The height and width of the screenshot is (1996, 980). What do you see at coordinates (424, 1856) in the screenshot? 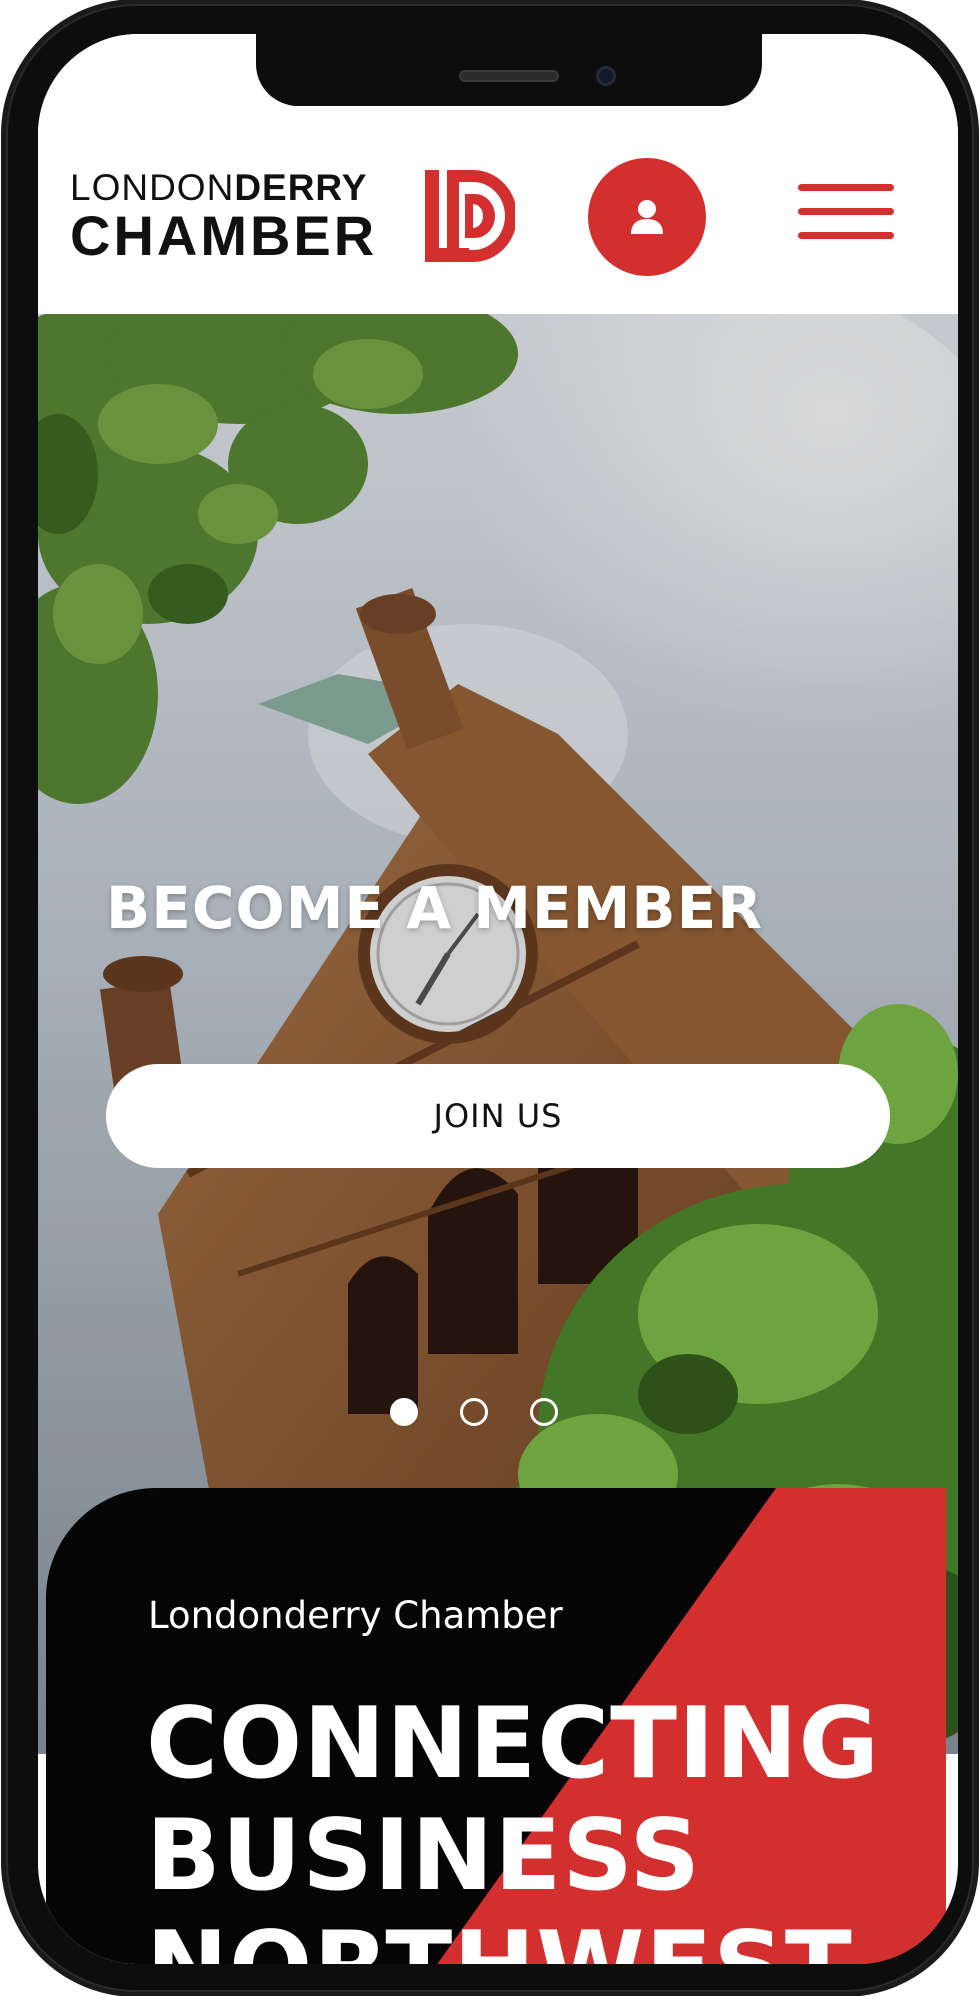
I see `intro-headline-line2: BUSINESS` at bounding box center [424, 1856].